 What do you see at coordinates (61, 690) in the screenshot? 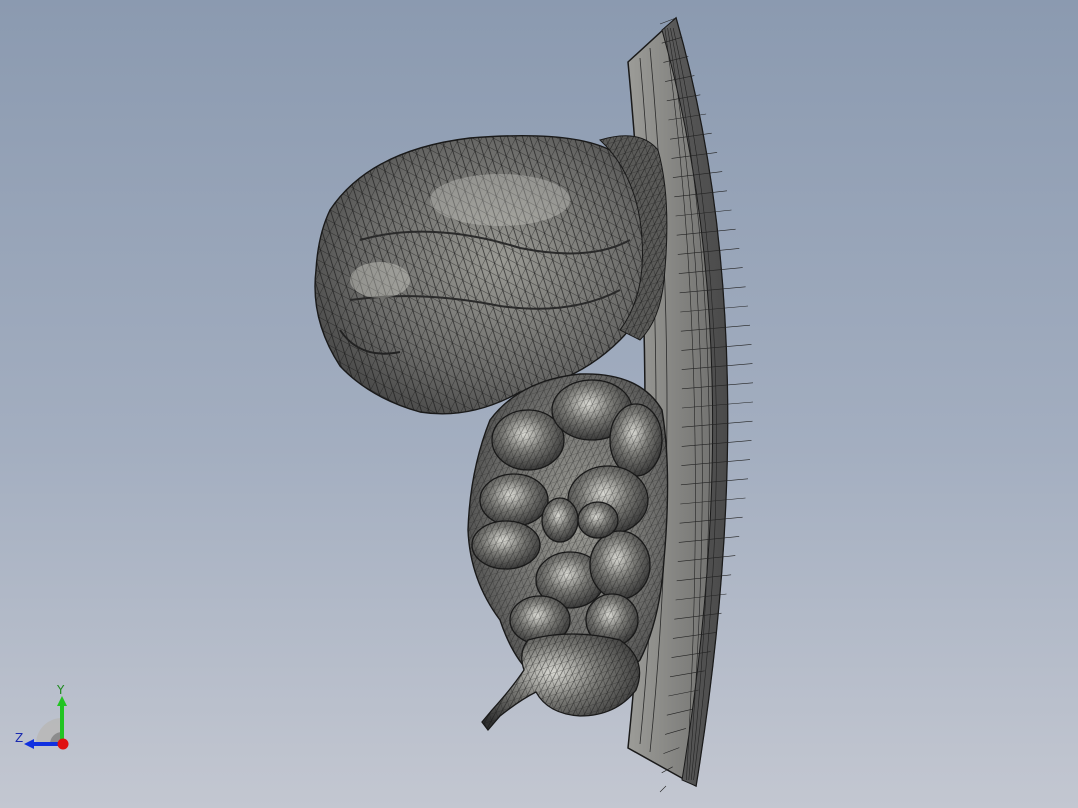
I see `y-axis-label: Y` at bounding box center [61, 690].